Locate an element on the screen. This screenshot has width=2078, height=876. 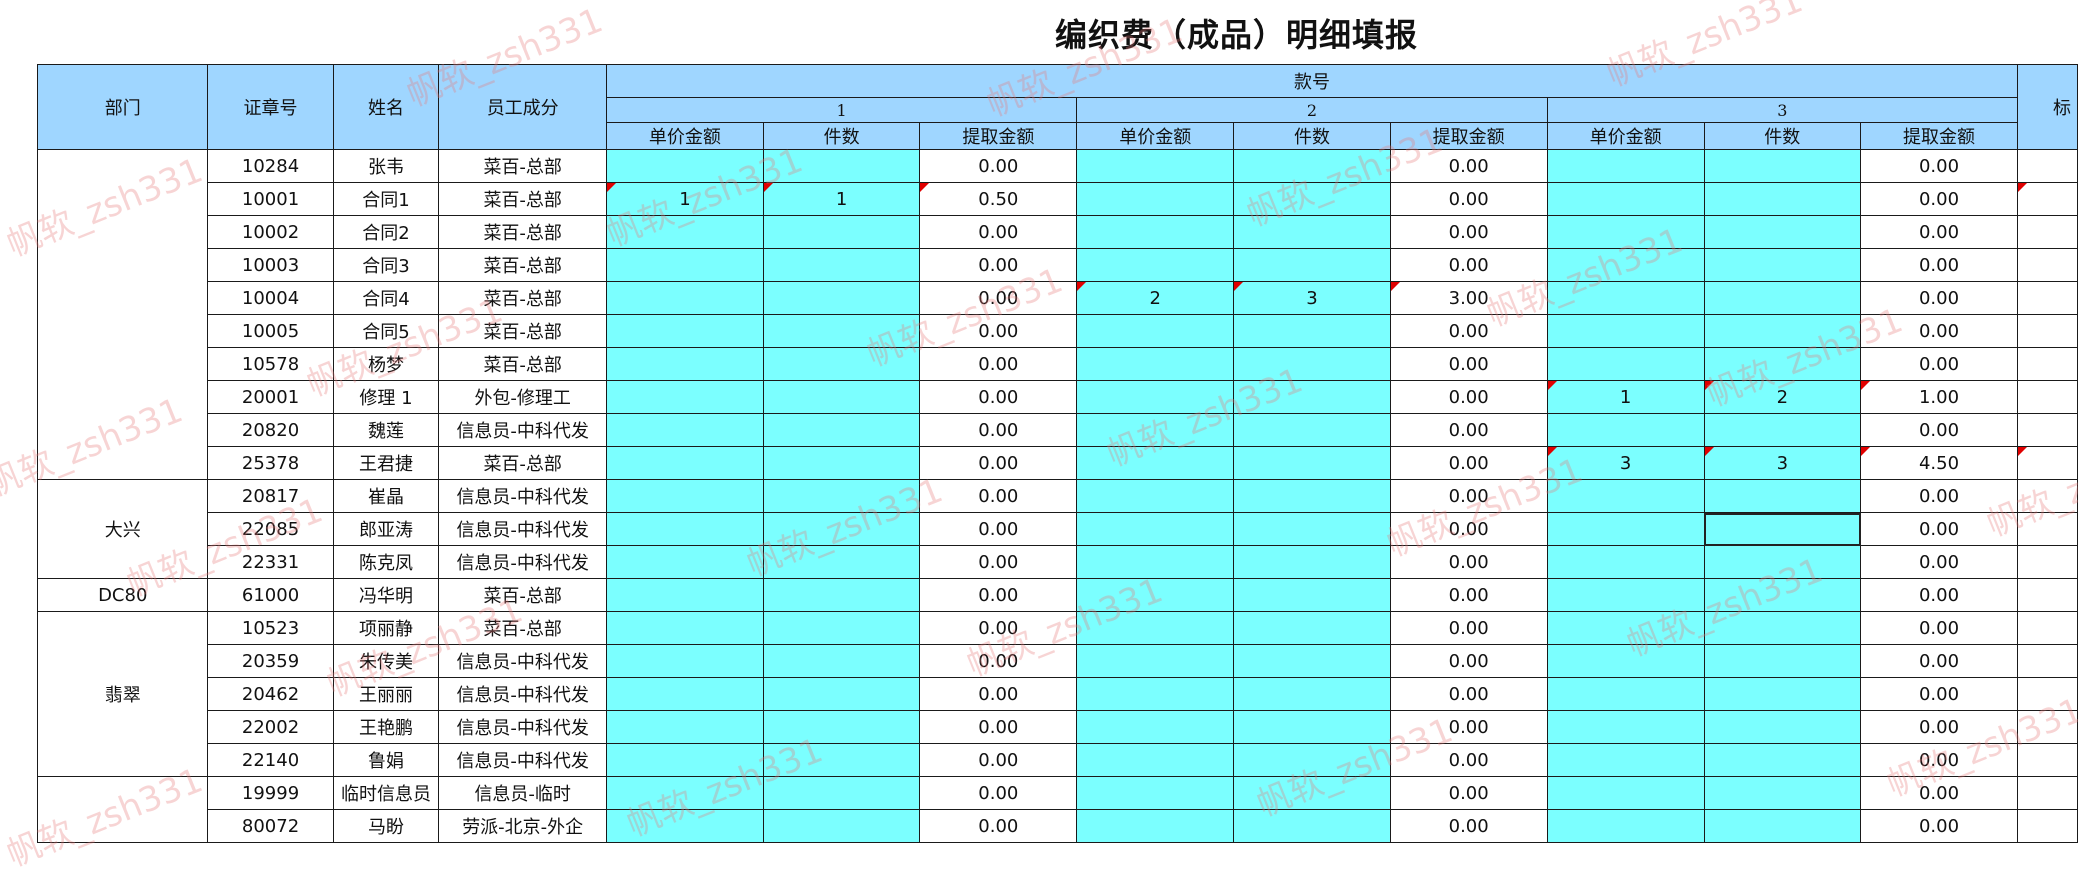
quantity-input: 2 is located at coordinates (1782, 397).